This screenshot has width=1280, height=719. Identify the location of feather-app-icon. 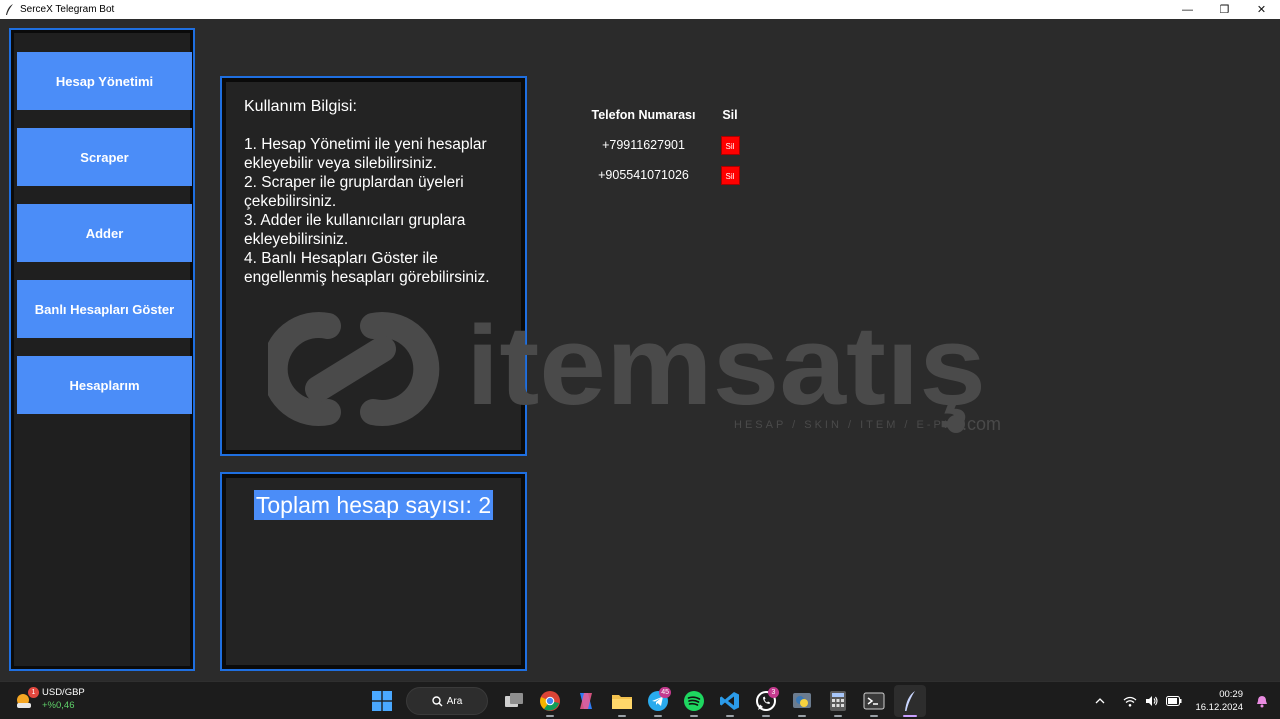
(9, 9).